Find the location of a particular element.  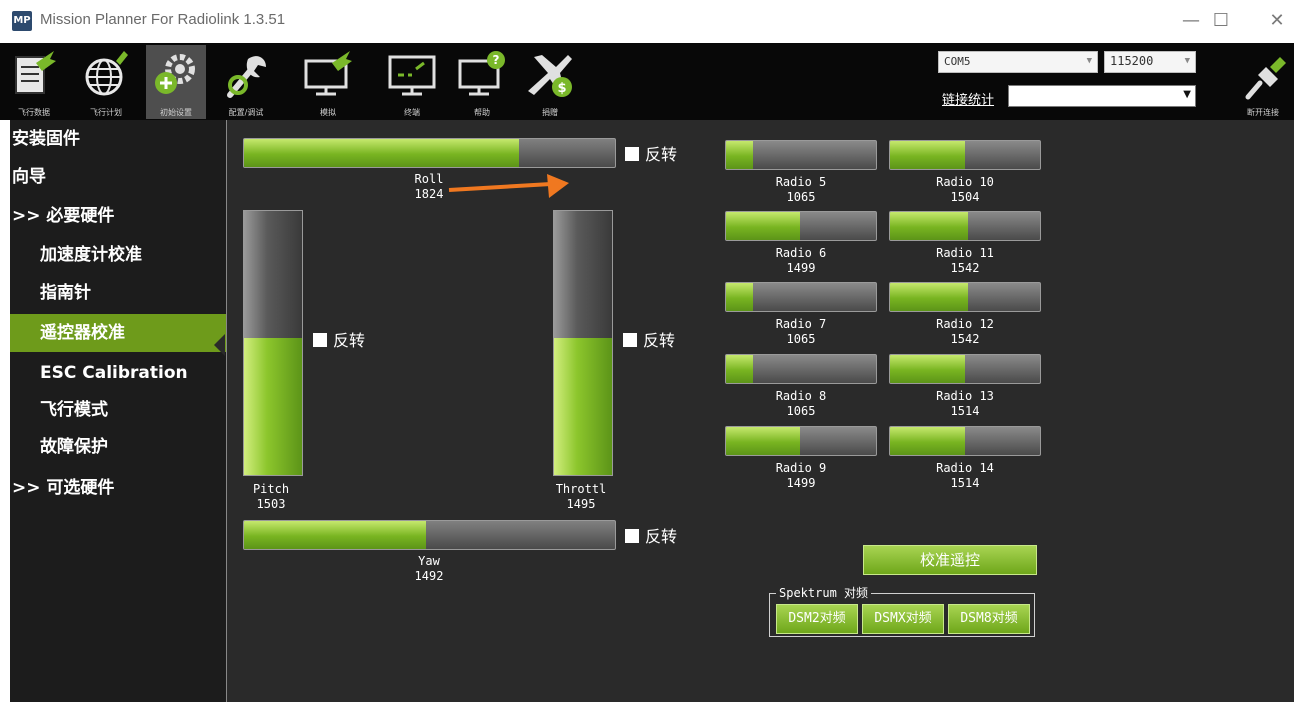

spektrum-legend: Spektrum 对频 is located at coordinates (824, 593).